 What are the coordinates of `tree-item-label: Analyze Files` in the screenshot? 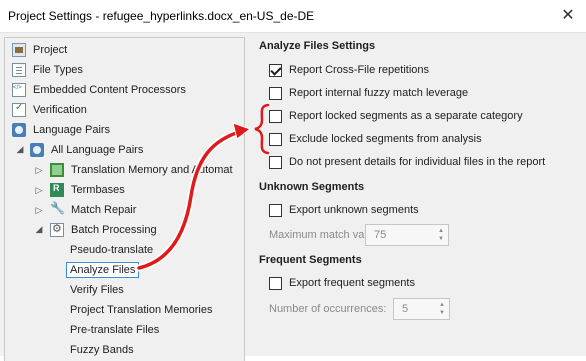 It's located at (103, 270).